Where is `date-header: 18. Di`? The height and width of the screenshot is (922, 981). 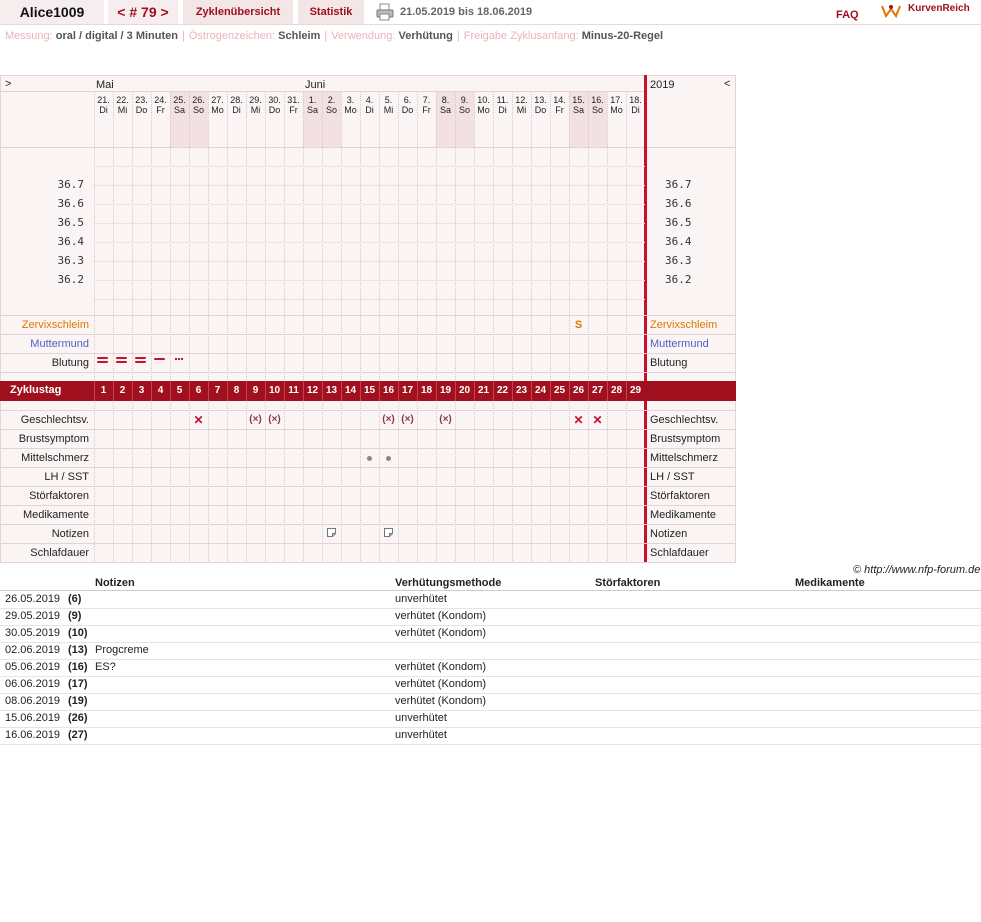 date-header: 18. Di is located at coordinates (635, 105).